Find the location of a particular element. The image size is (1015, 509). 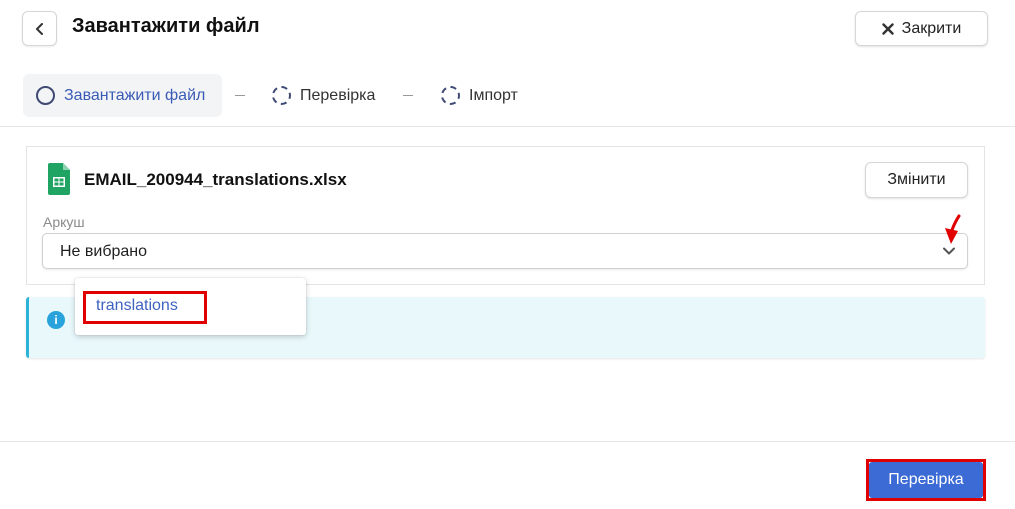

spreadsheet-icon is located at coordinates (59, 179).